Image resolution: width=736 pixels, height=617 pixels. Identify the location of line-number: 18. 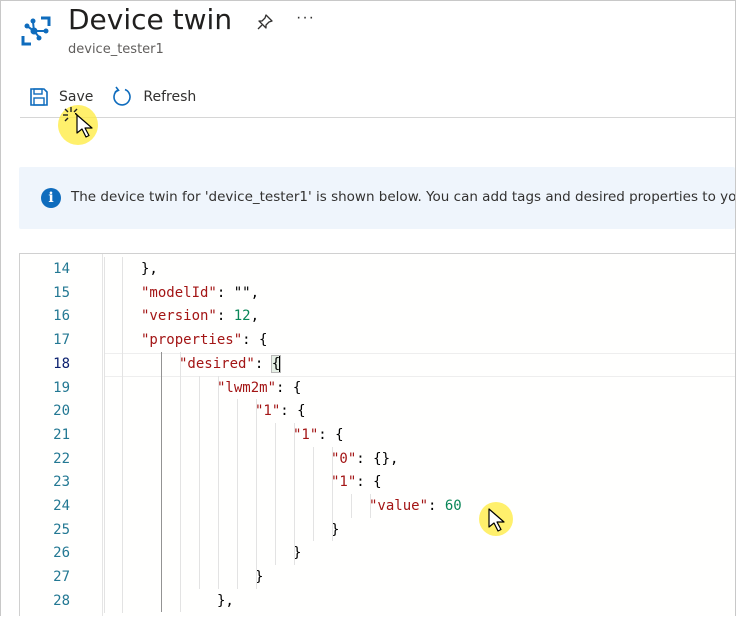
(61, 363).